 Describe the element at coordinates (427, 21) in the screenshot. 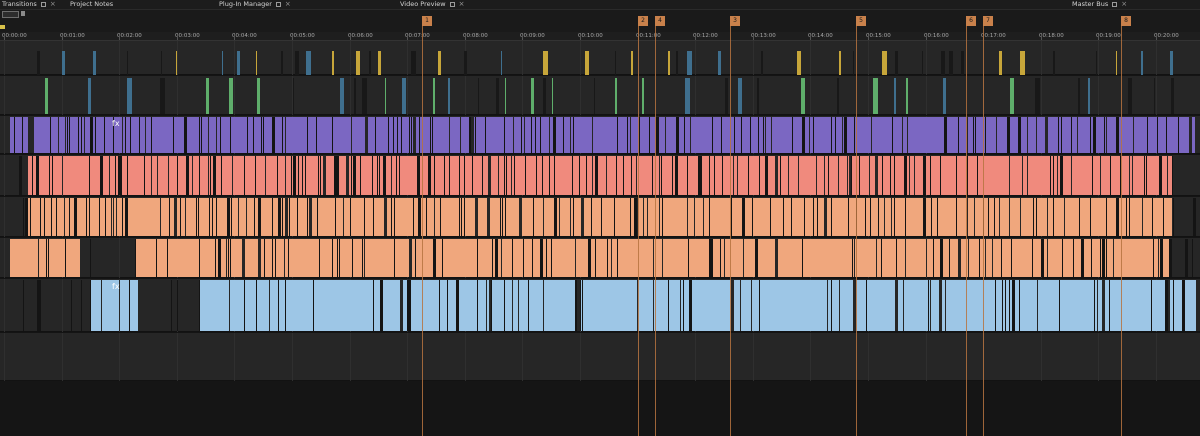

I see `marker-flag: 1` at that location.